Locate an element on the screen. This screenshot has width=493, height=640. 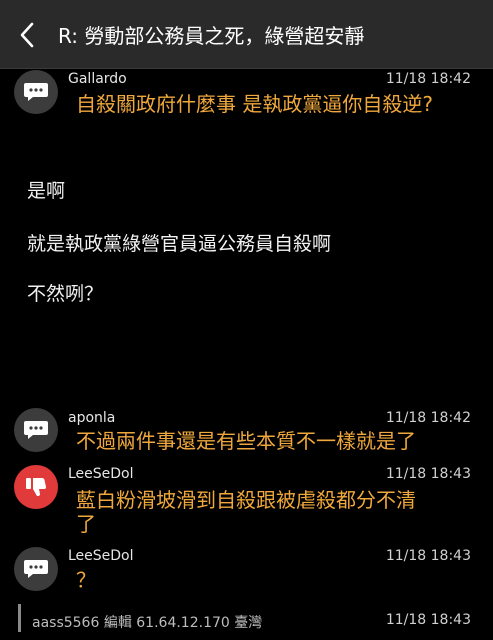
push-text: 藍白粉滑坡滑到自殺跟被虐殺都分不清 is located at coordinates (246, 500).